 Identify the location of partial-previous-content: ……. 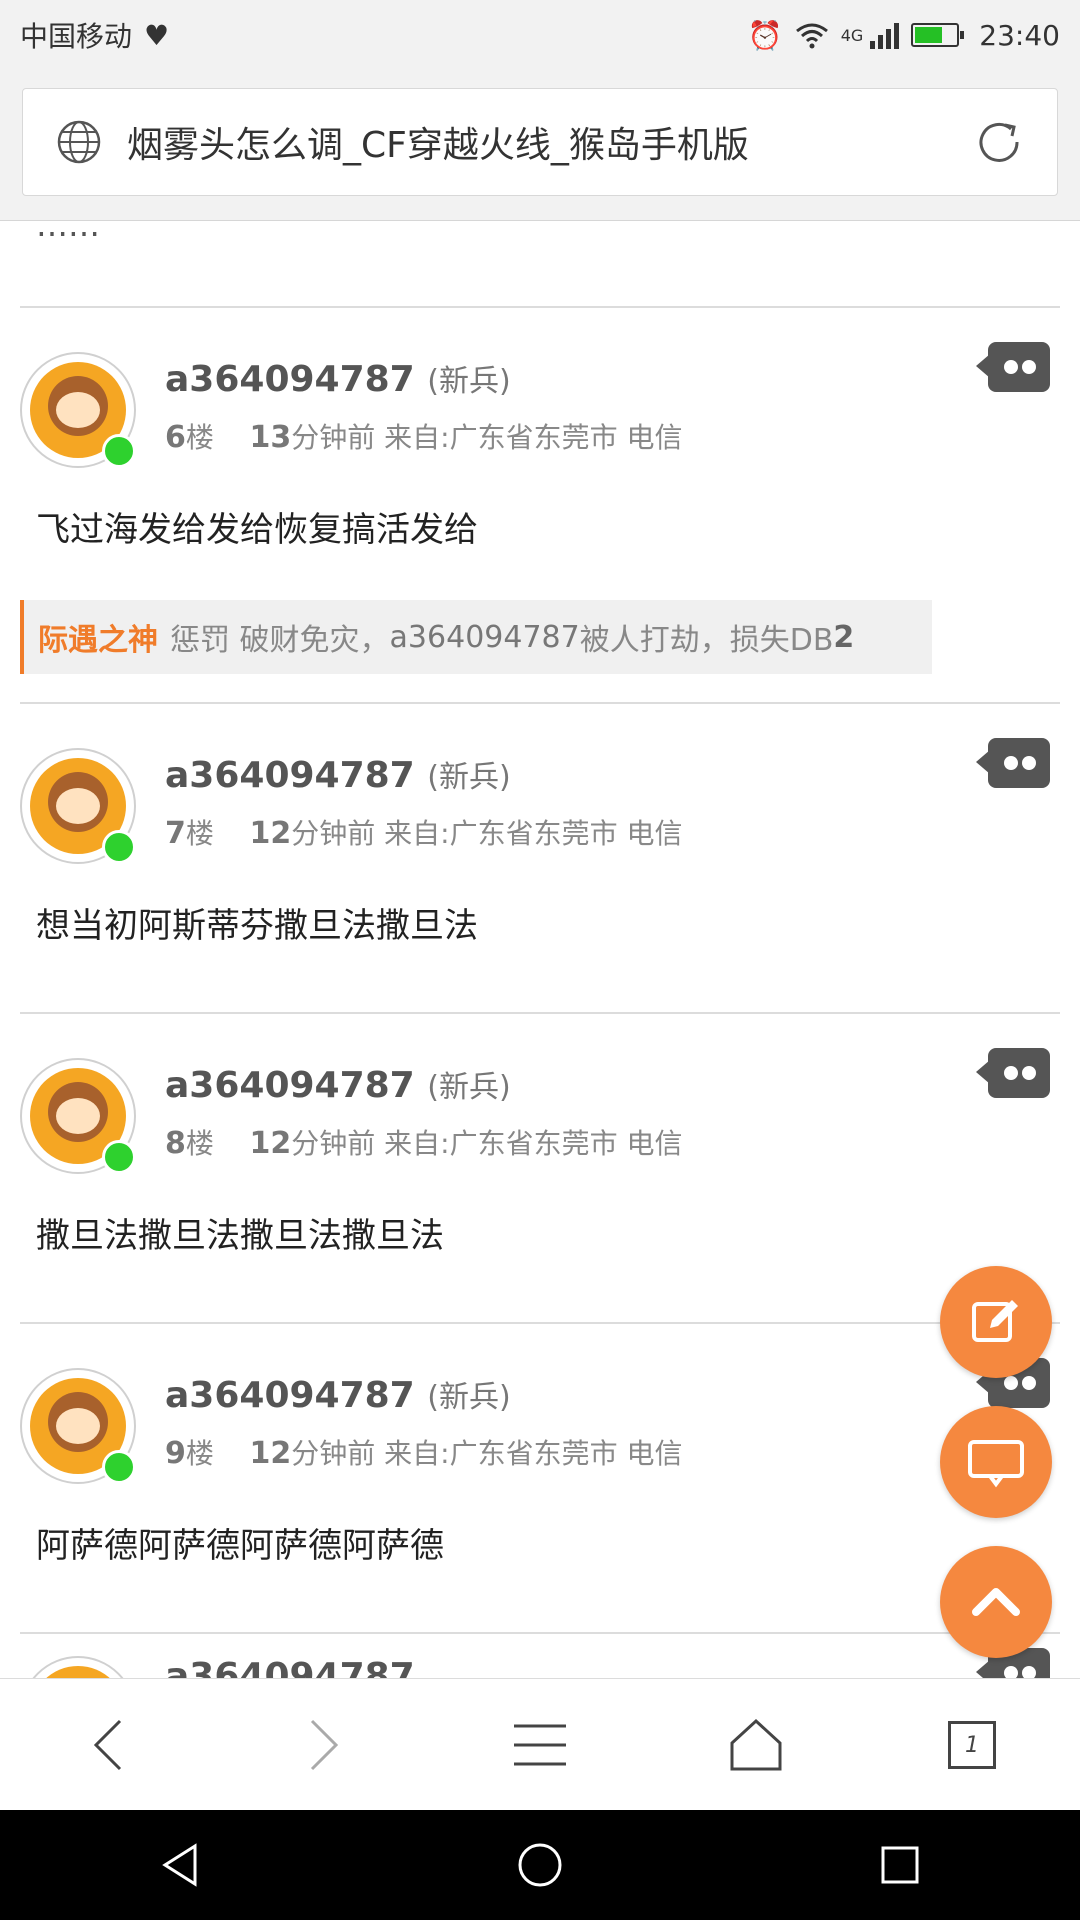
(68, 232).